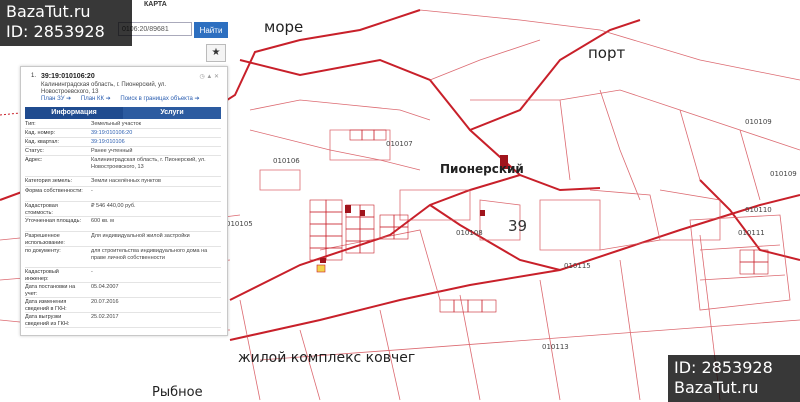 Image resolution: width=800 pixels, height=402 pixels. I want to click on cadastral-label: 010107, so click(399, 144).